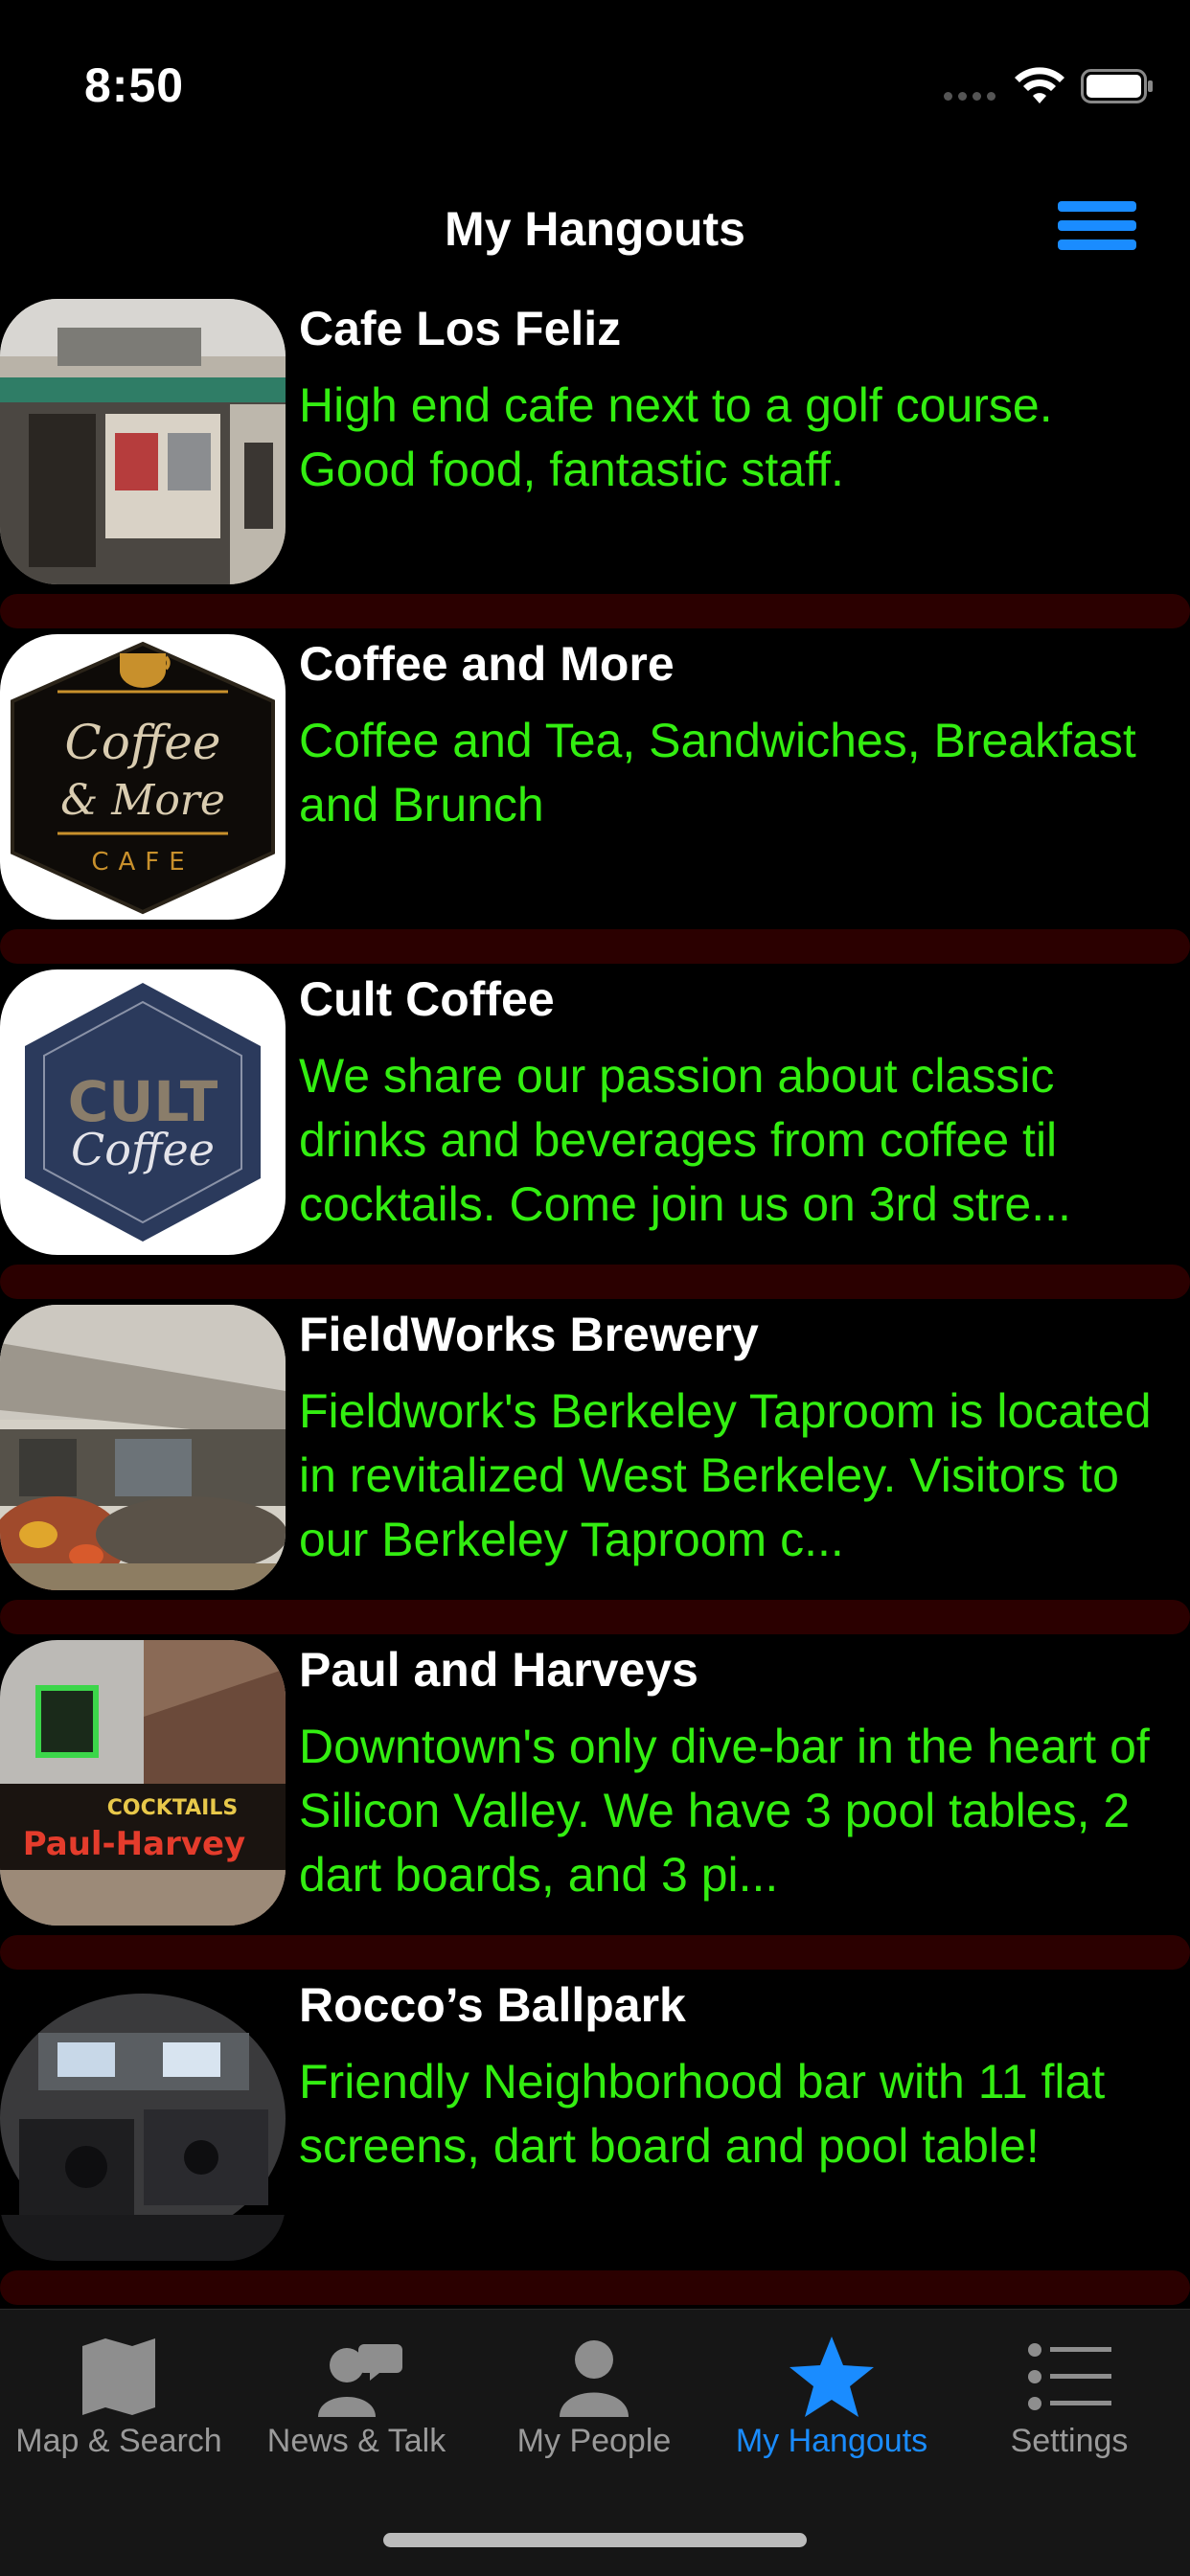  Describe the element at coordinates (1039, 85) in the screenshot. I see `wifi-icon` at that location.